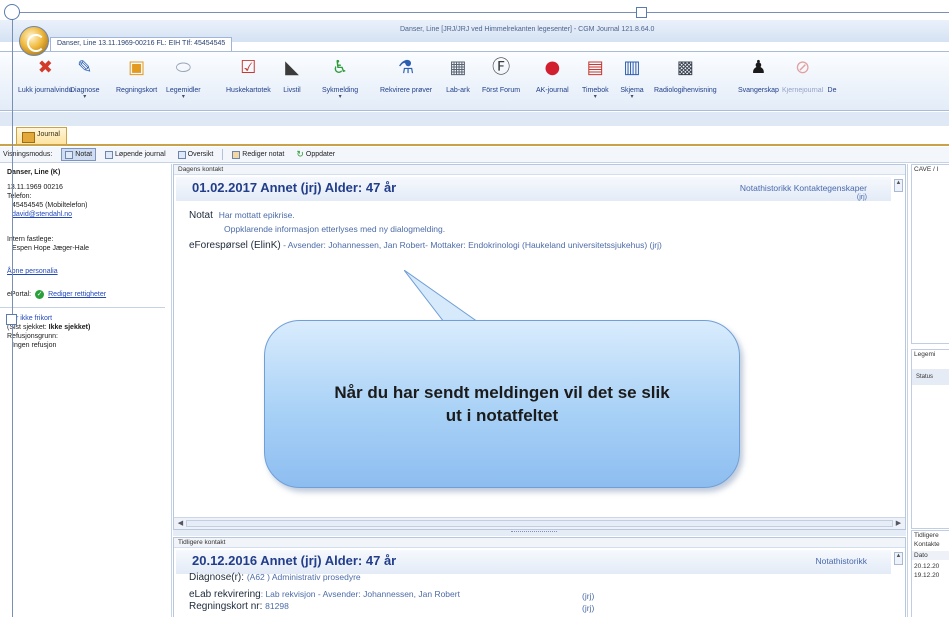 This screenshot has width=949, height=617. Describe the element at coordinates (40, 294) in the screenshot. I see `check-ok-icon: ✓` at that location.